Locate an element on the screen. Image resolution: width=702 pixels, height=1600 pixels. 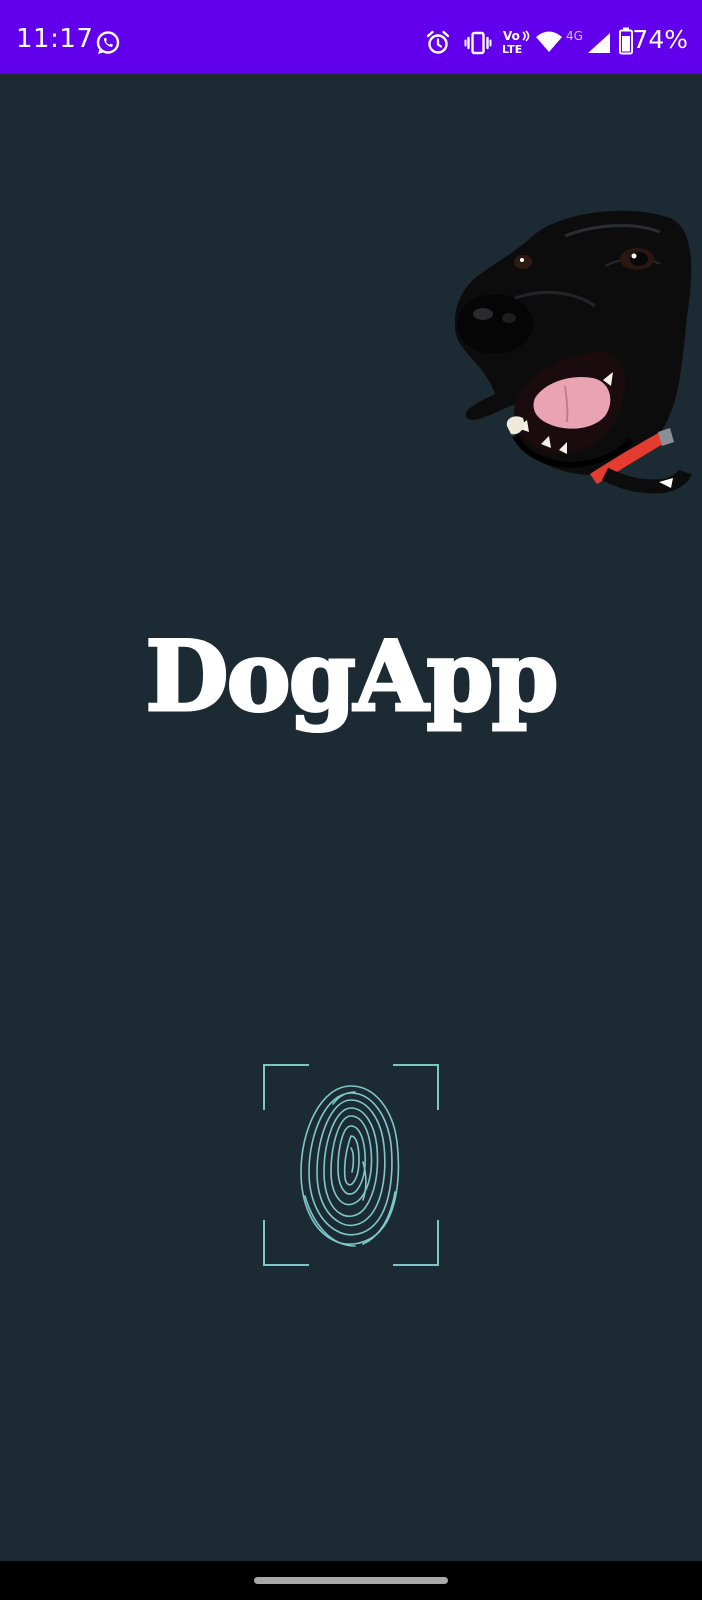
battery-percent: 74% is located at coordinates (660, 39).